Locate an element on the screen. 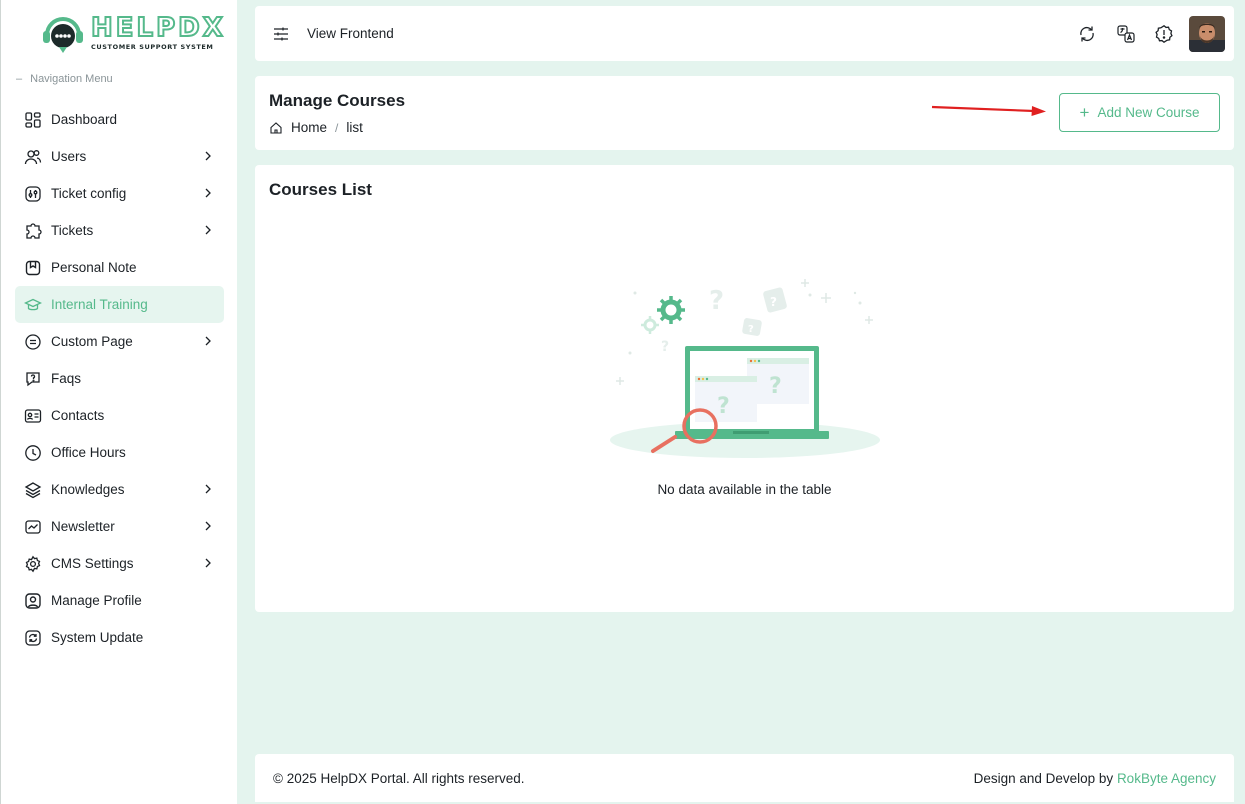  contacts-icon is located at coordinates (33, 416).